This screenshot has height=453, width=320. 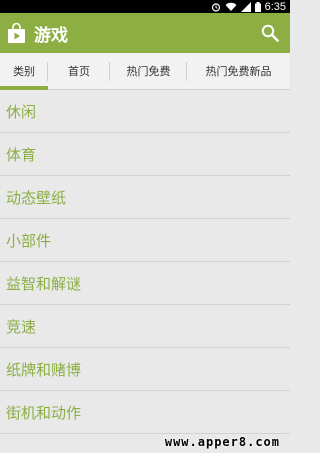 What do you see at coordinates (145, 283) in the screenshot?
I see `category-item-brain-puzzle: 益智和解谜` at bounding box center [145, 283].